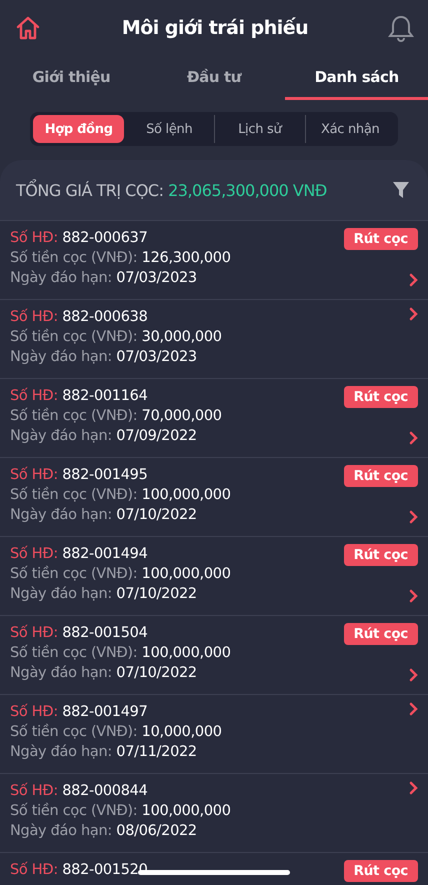 Image resolution: width=428 pixels, height=885 pixels. I want to click on segment-tab: Xác nhận, so click(349, 129).